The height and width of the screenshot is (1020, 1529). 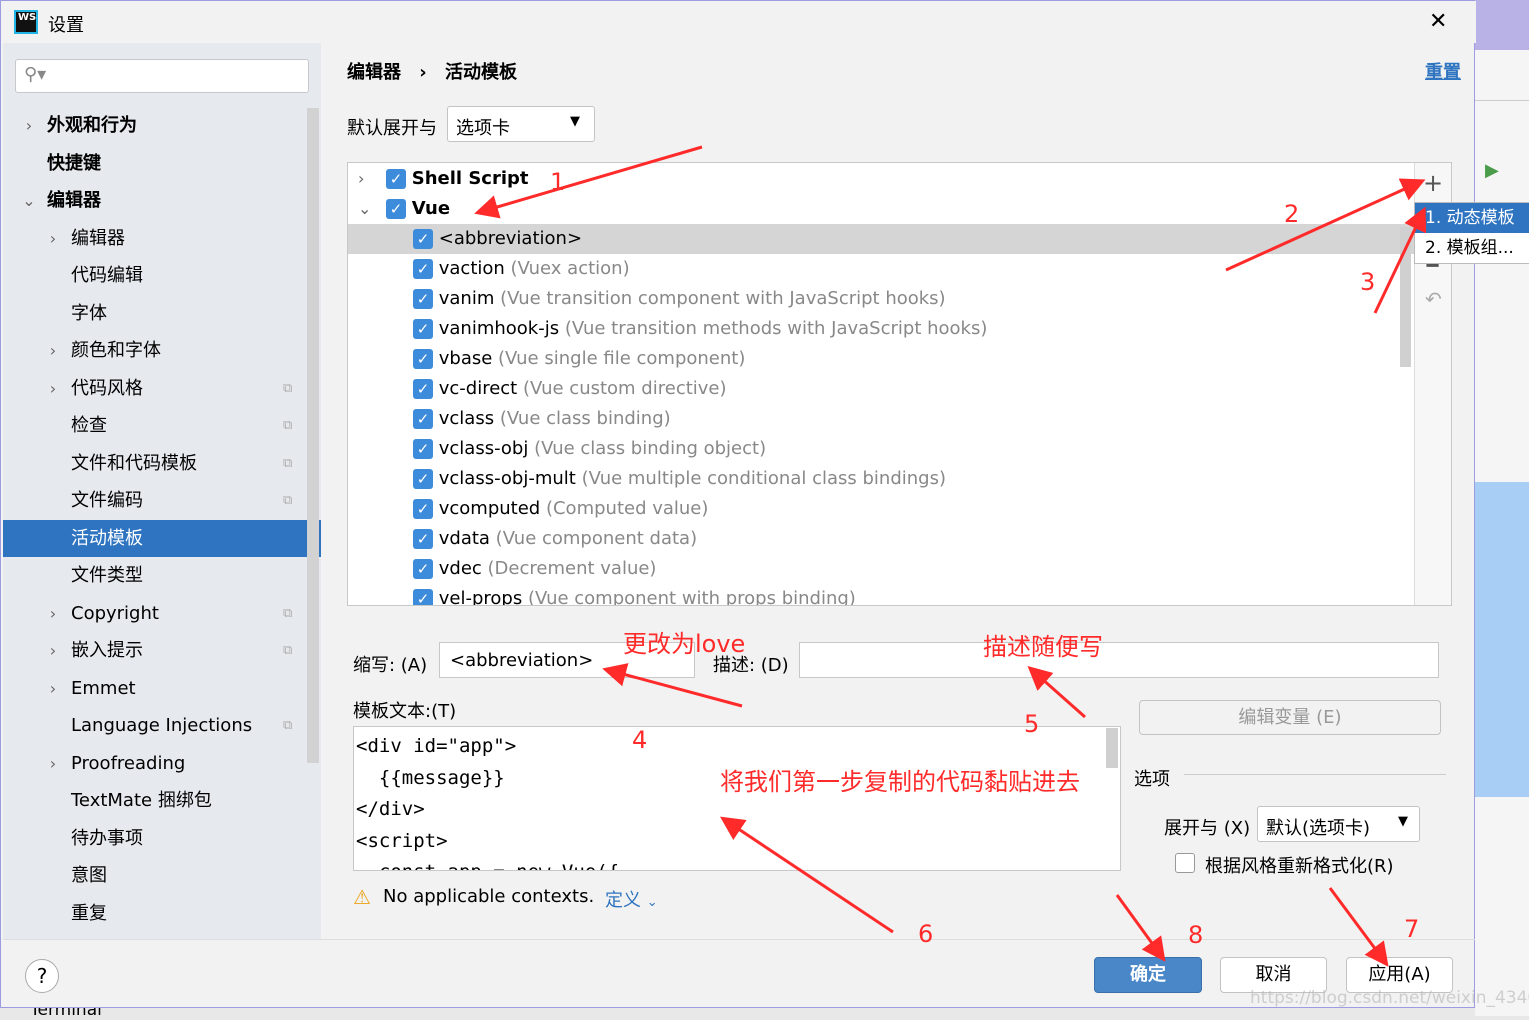 What do you see at coordinates (1195, 935) in the screenshot?
I see `annotation-number: 8` at bounding box center [1195, 935].